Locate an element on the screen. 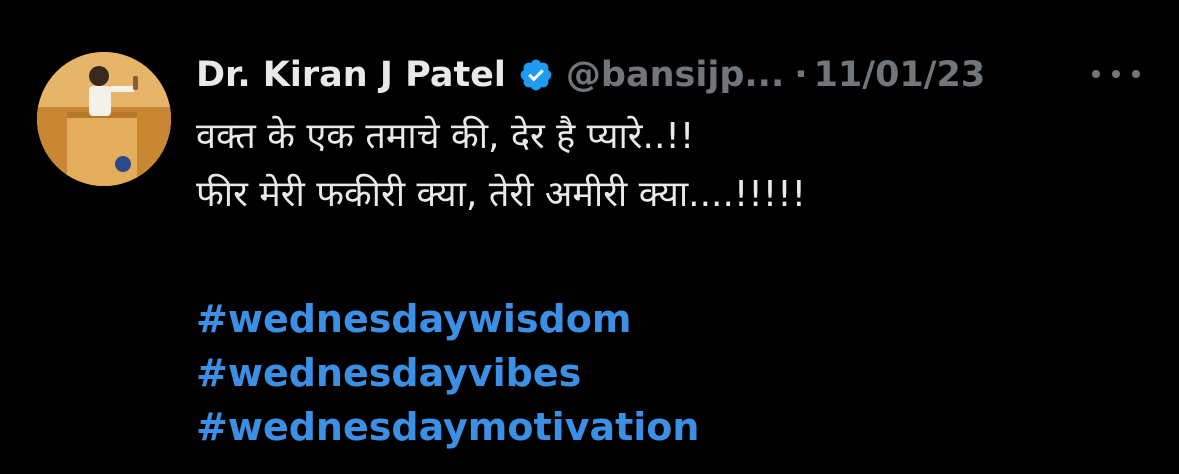  author-name: Dr. Kiran J Patel is located at coordinates (351, 75).